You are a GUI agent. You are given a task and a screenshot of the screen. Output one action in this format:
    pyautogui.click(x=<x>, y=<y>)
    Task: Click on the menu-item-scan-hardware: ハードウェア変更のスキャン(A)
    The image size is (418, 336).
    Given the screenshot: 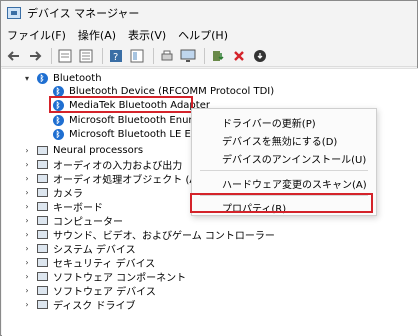 What is the action you would take?
    pyautogui.click(x=284, y=183)
    